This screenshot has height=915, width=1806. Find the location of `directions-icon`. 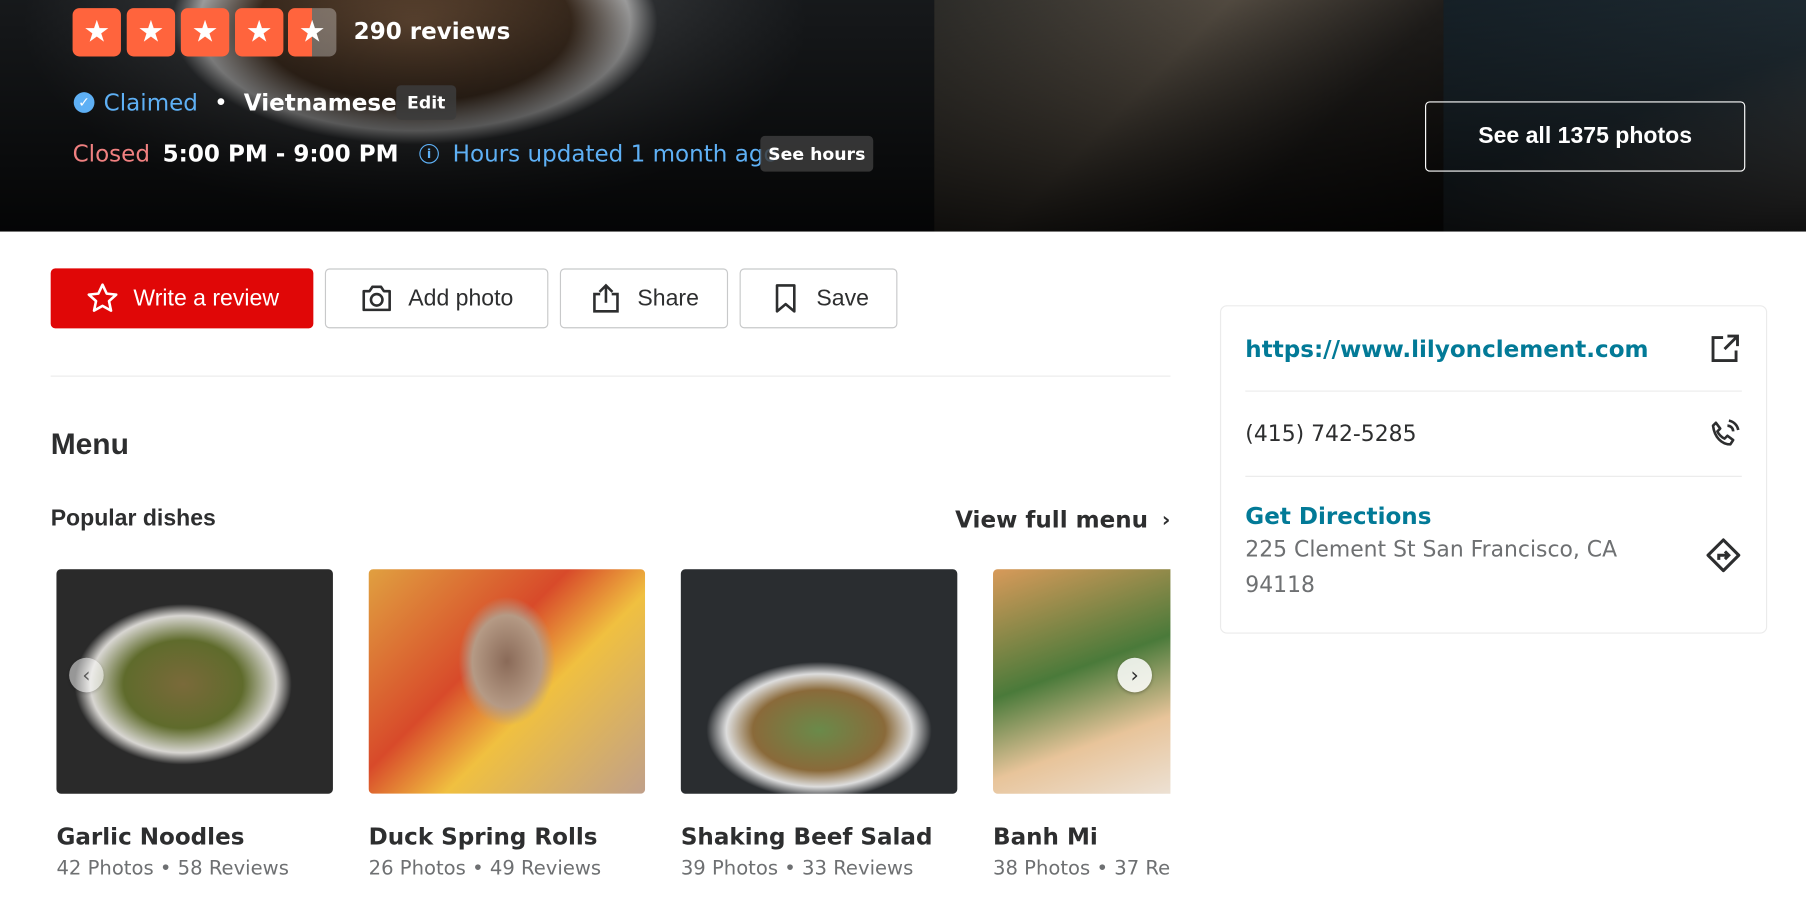

directions-icon is located at coordinates (1723, 555).